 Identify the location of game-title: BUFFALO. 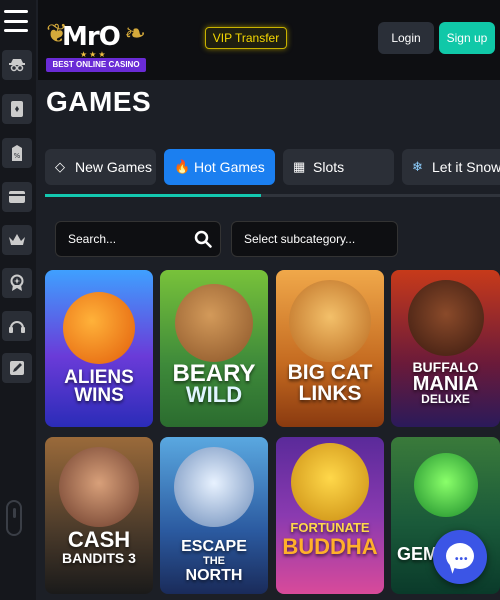
(445, 367).